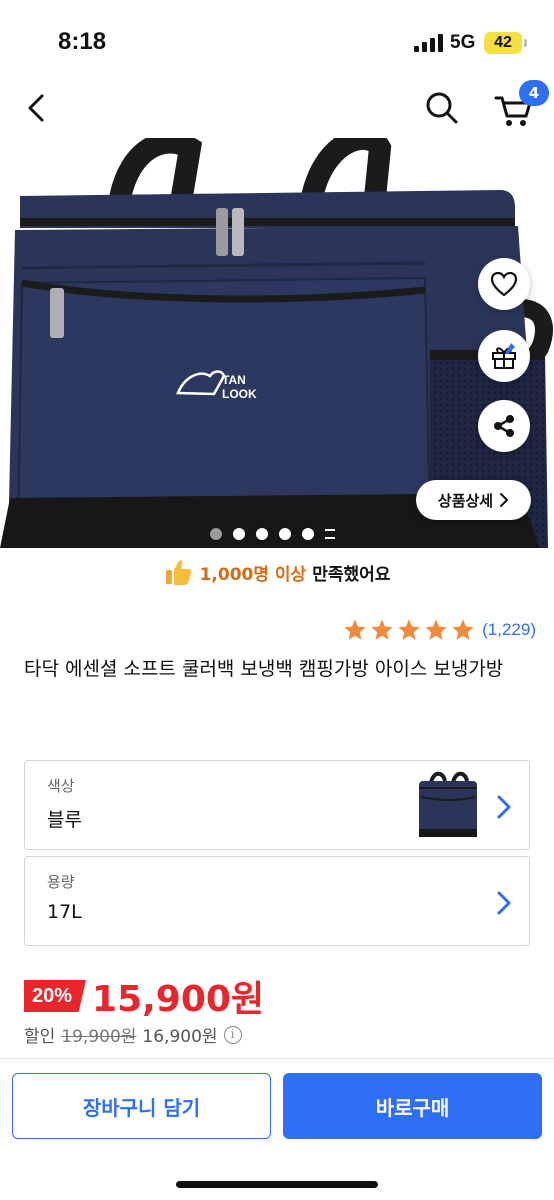  I want to click on status-time: 8:18, so click(82, 41).